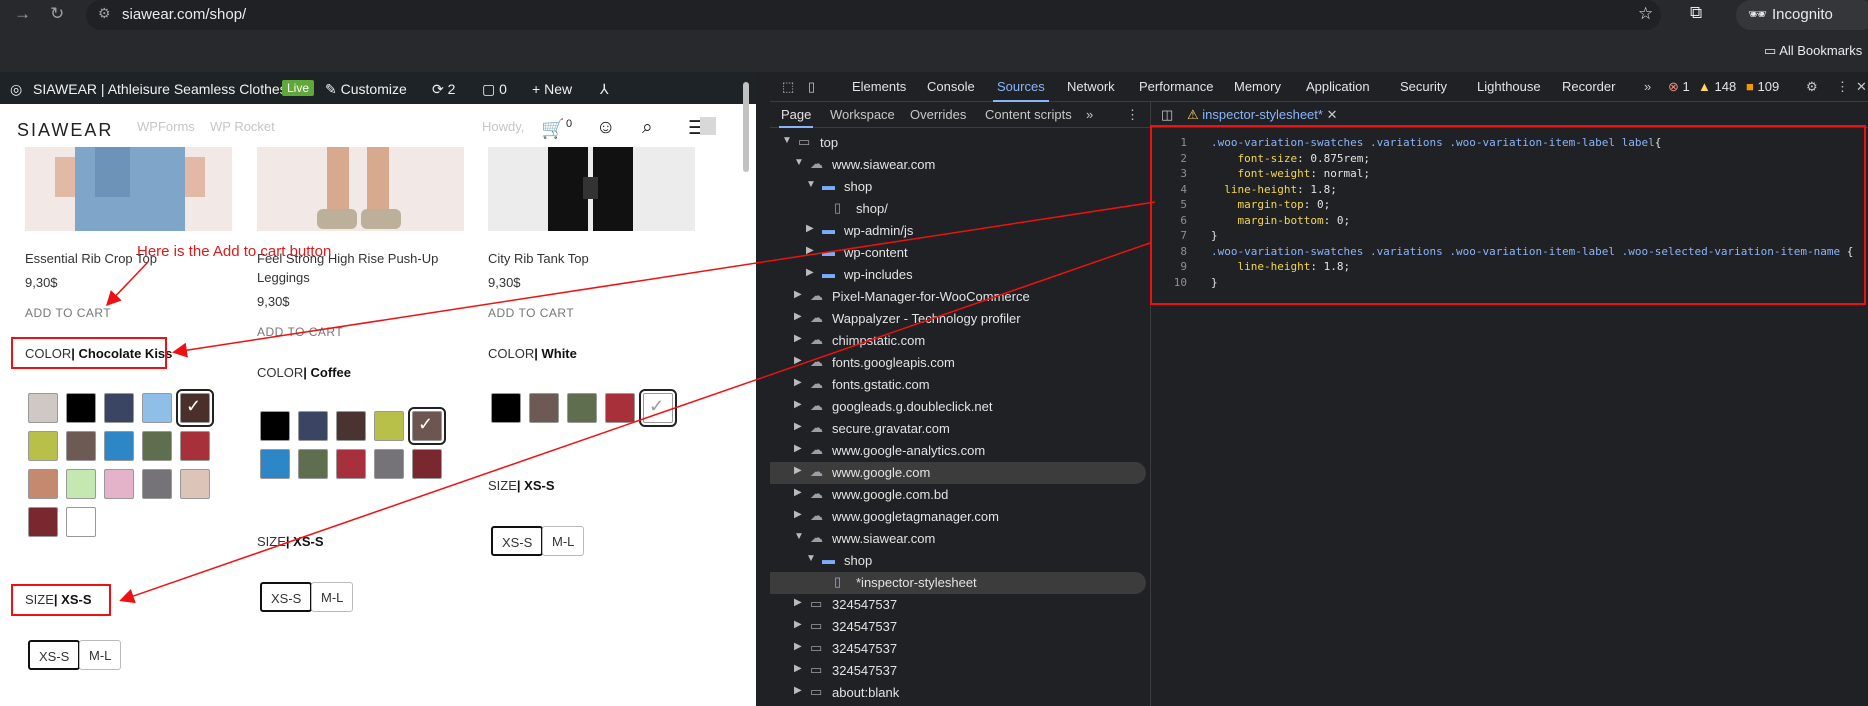 The width and height of the screenshot is (1868, 706). Describe the element at coordinates (958, 495) in the screenshot. I see `tree-node: ▶ ☁ www.google.com.bd` at that location.